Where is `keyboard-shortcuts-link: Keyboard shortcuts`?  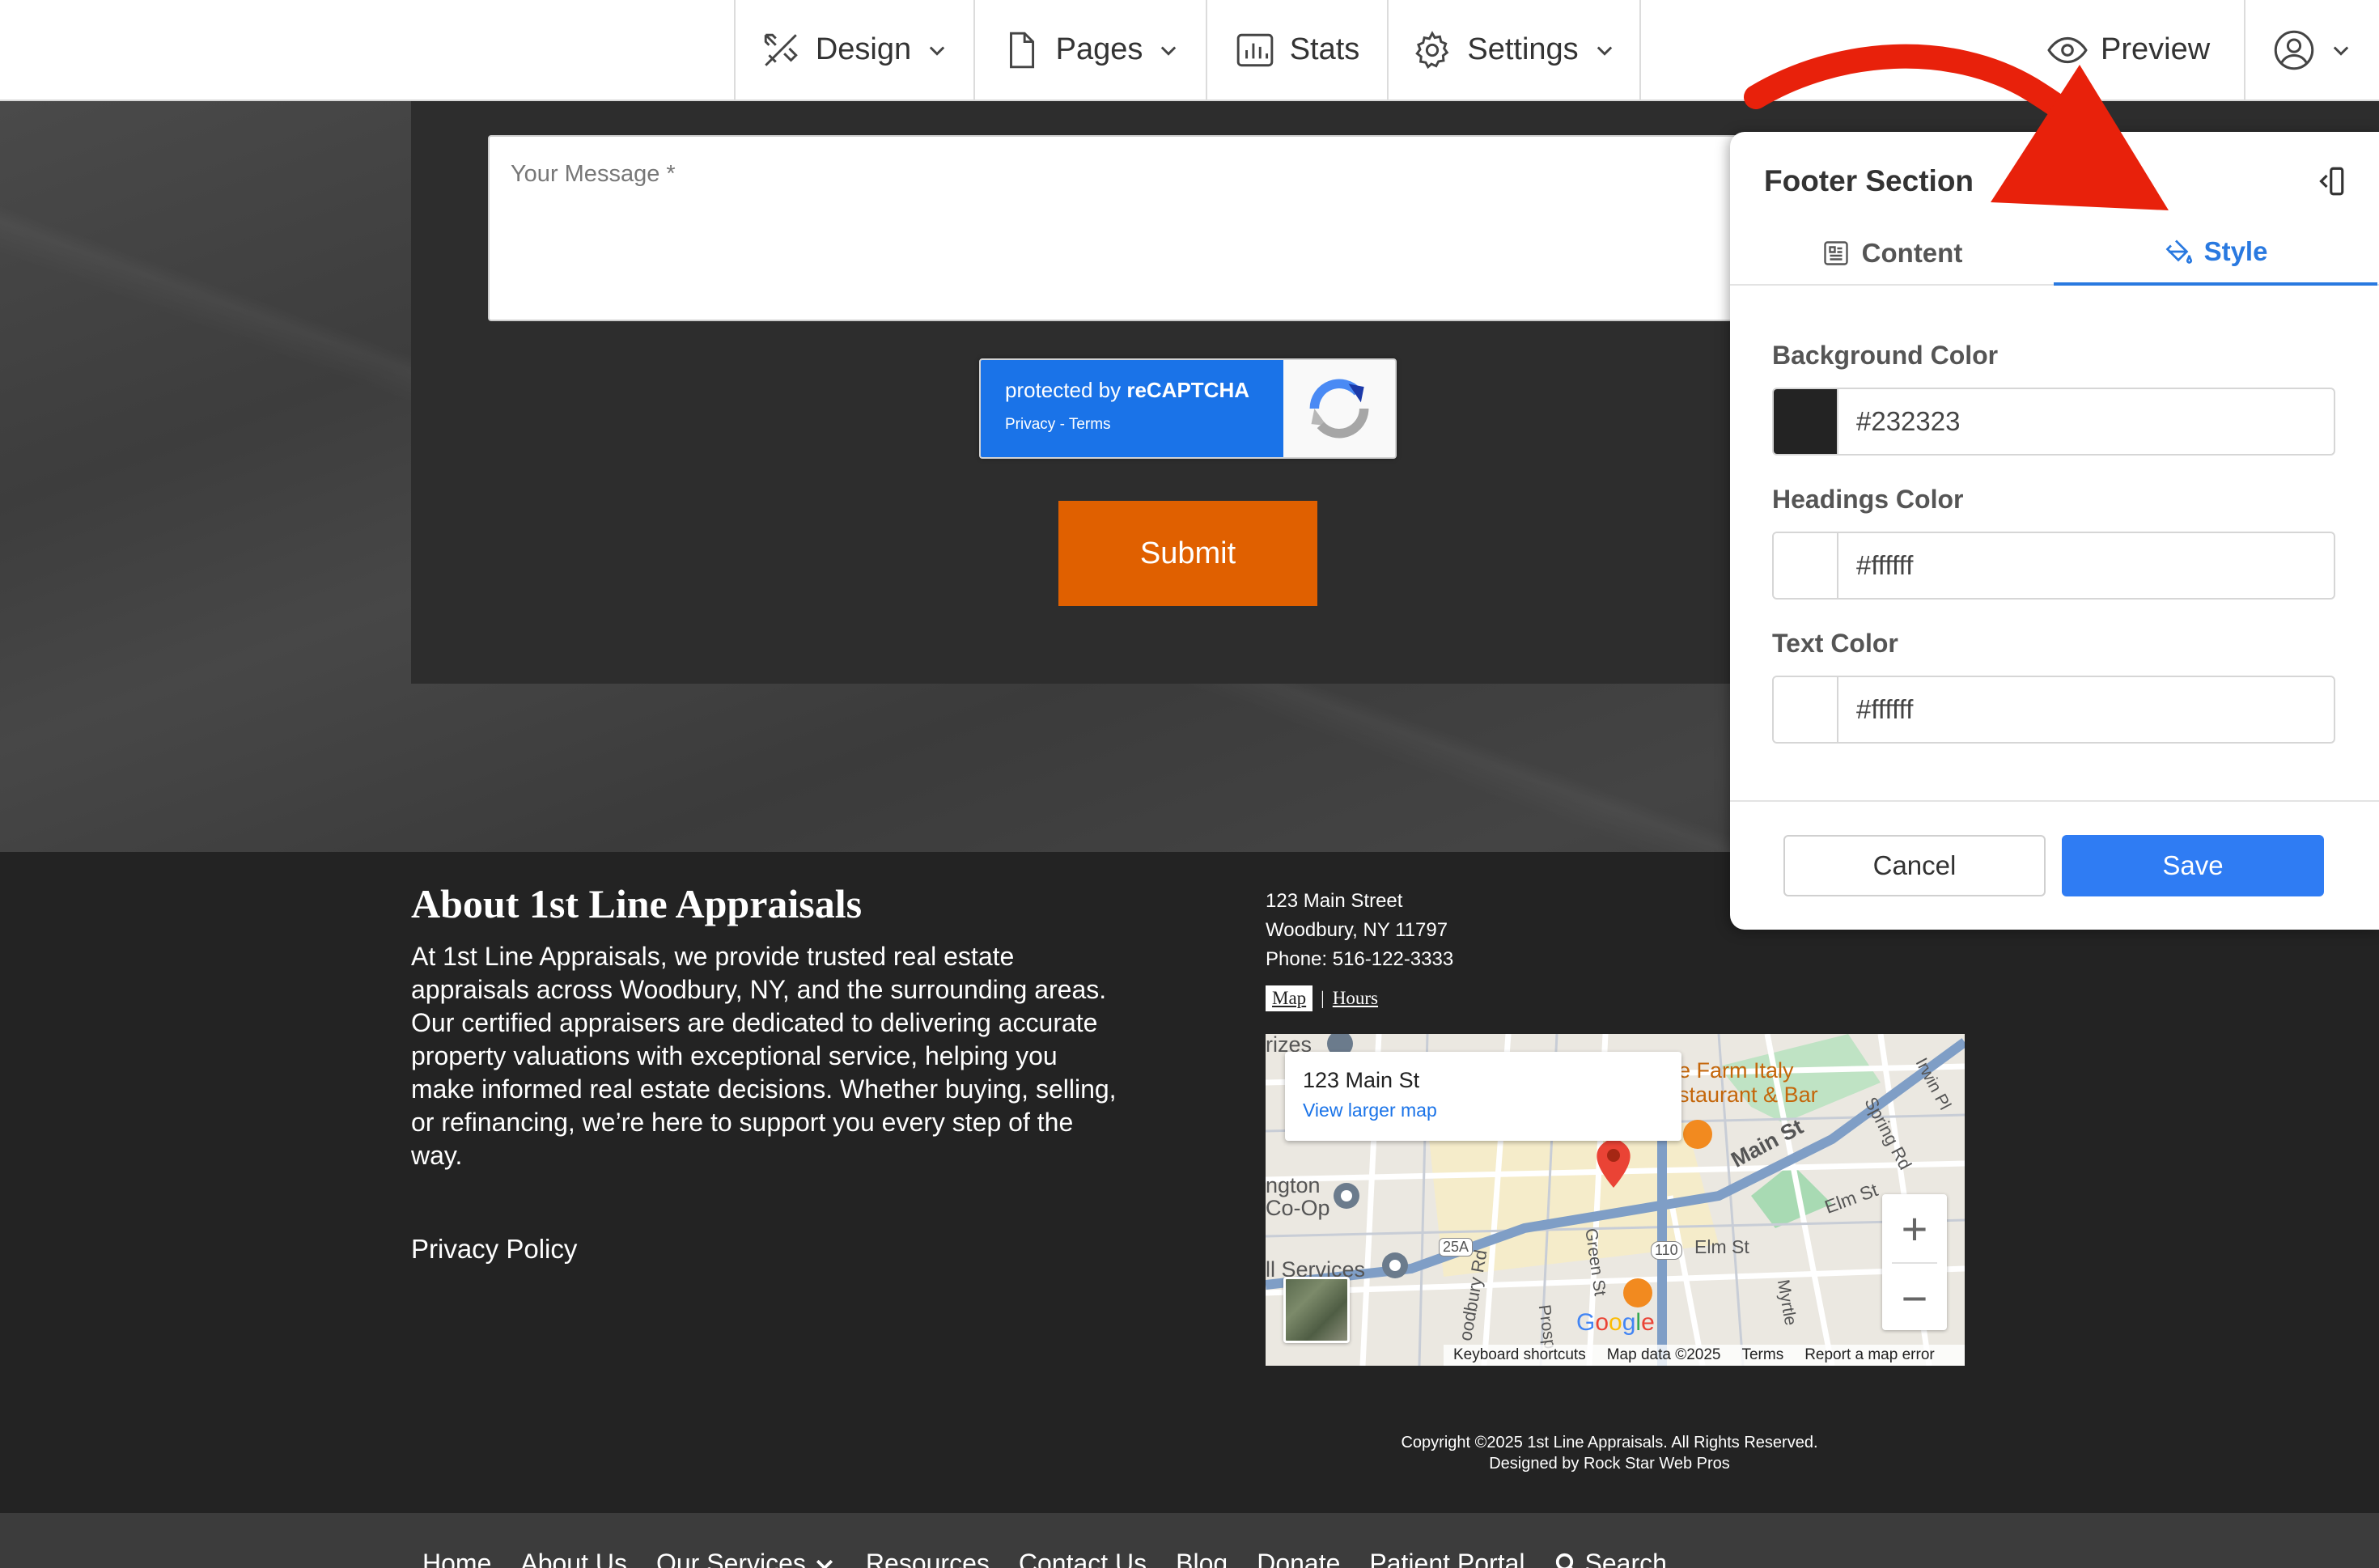
keyboard-shortcuts-link: Keyboard shortcuts is located at coordinates (1520, 1355).